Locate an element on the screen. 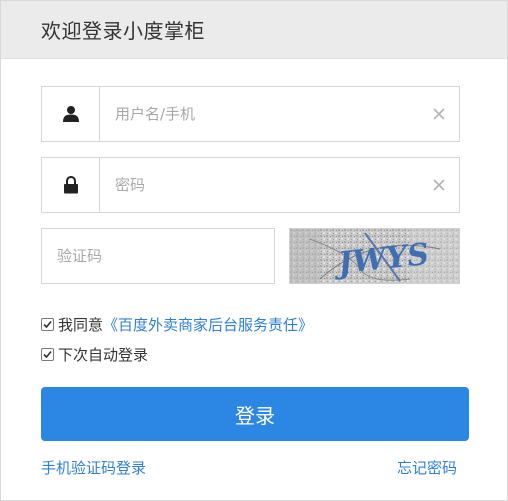 The image size is (508, 501). agree-row: 我同意 《百度外卖商家后台服务责任》 is located at coordinates (177, 324).